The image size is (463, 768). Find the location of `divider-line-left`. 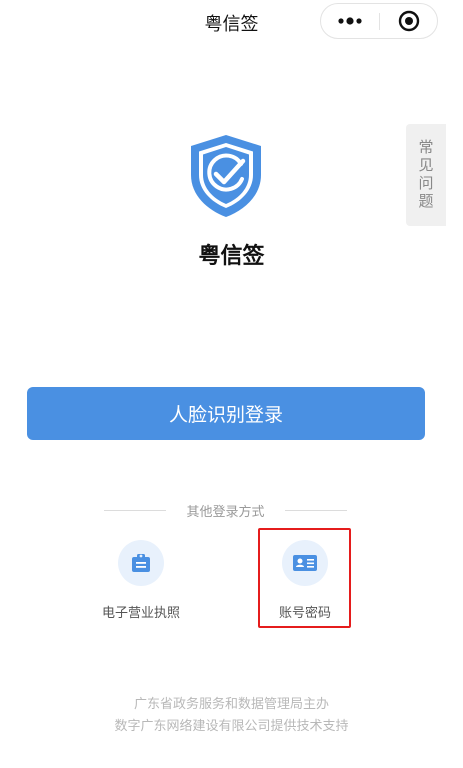

divider-line-left is located at coordinates (135, 510).